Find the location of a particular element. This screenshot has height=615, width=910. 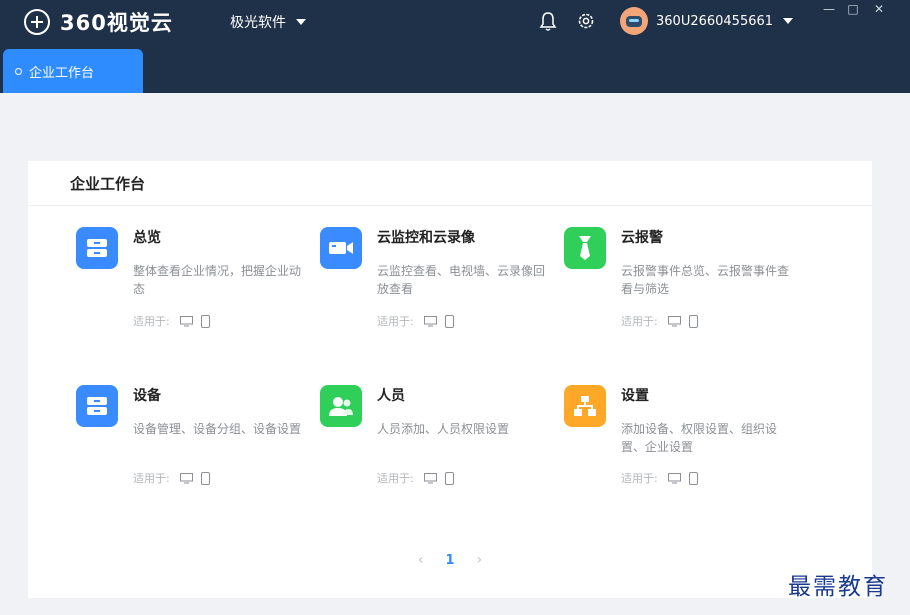

tile-title: 云监控和云录像 is located at coordinates (426, 238).